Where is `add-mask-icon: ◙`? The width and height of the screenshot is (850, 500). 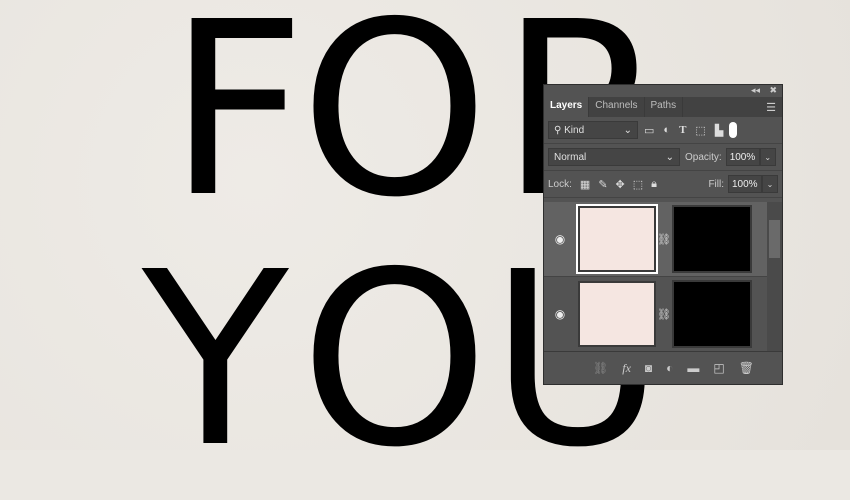
add-mask-icon: ◙ is located at coordinates (648, 368).